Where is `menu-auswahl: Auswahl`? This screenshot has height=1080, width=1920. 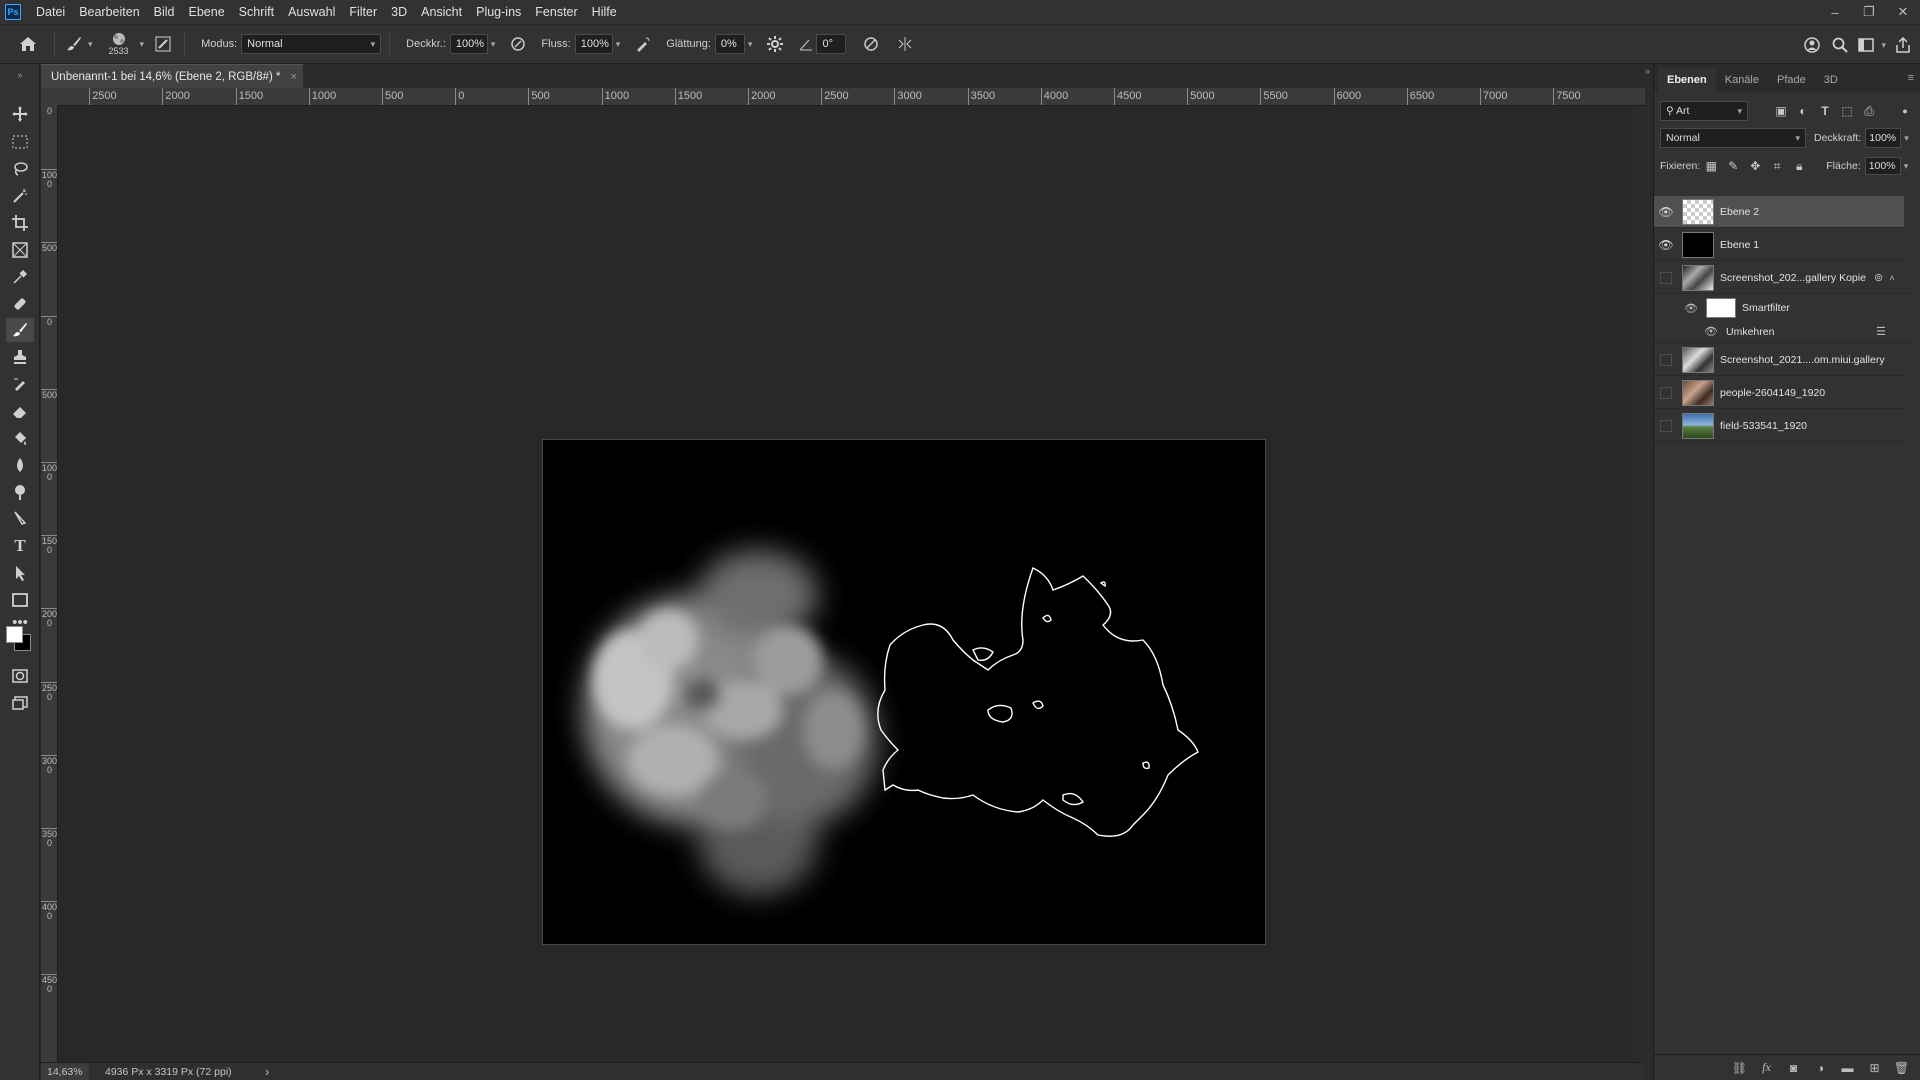
menu-auswahl: Auswahl is located at coordinates (311, 12).